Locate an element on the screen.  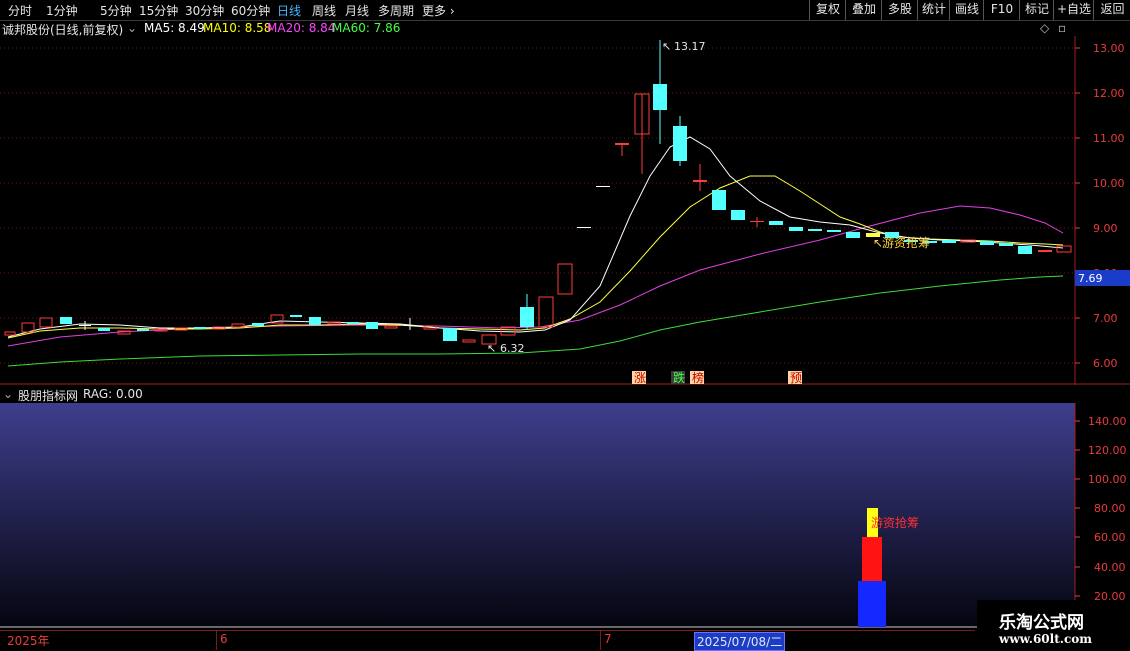
tab-daily: 日线 is located at coordinates (289, 10).